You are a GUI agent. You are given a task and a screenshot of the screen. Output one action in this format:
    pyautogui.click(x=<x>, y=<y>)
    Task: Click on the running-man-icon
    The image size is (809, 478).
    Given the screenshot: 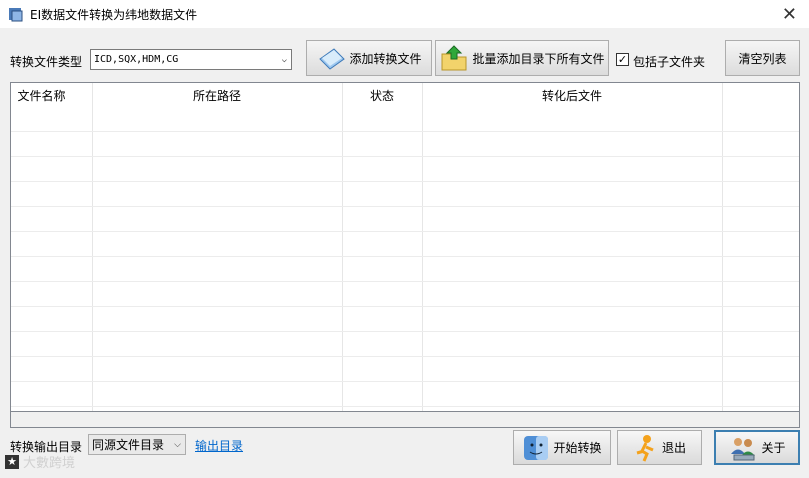 What is the action you would take?
    pyautogui.click(x=646, y=448)
    